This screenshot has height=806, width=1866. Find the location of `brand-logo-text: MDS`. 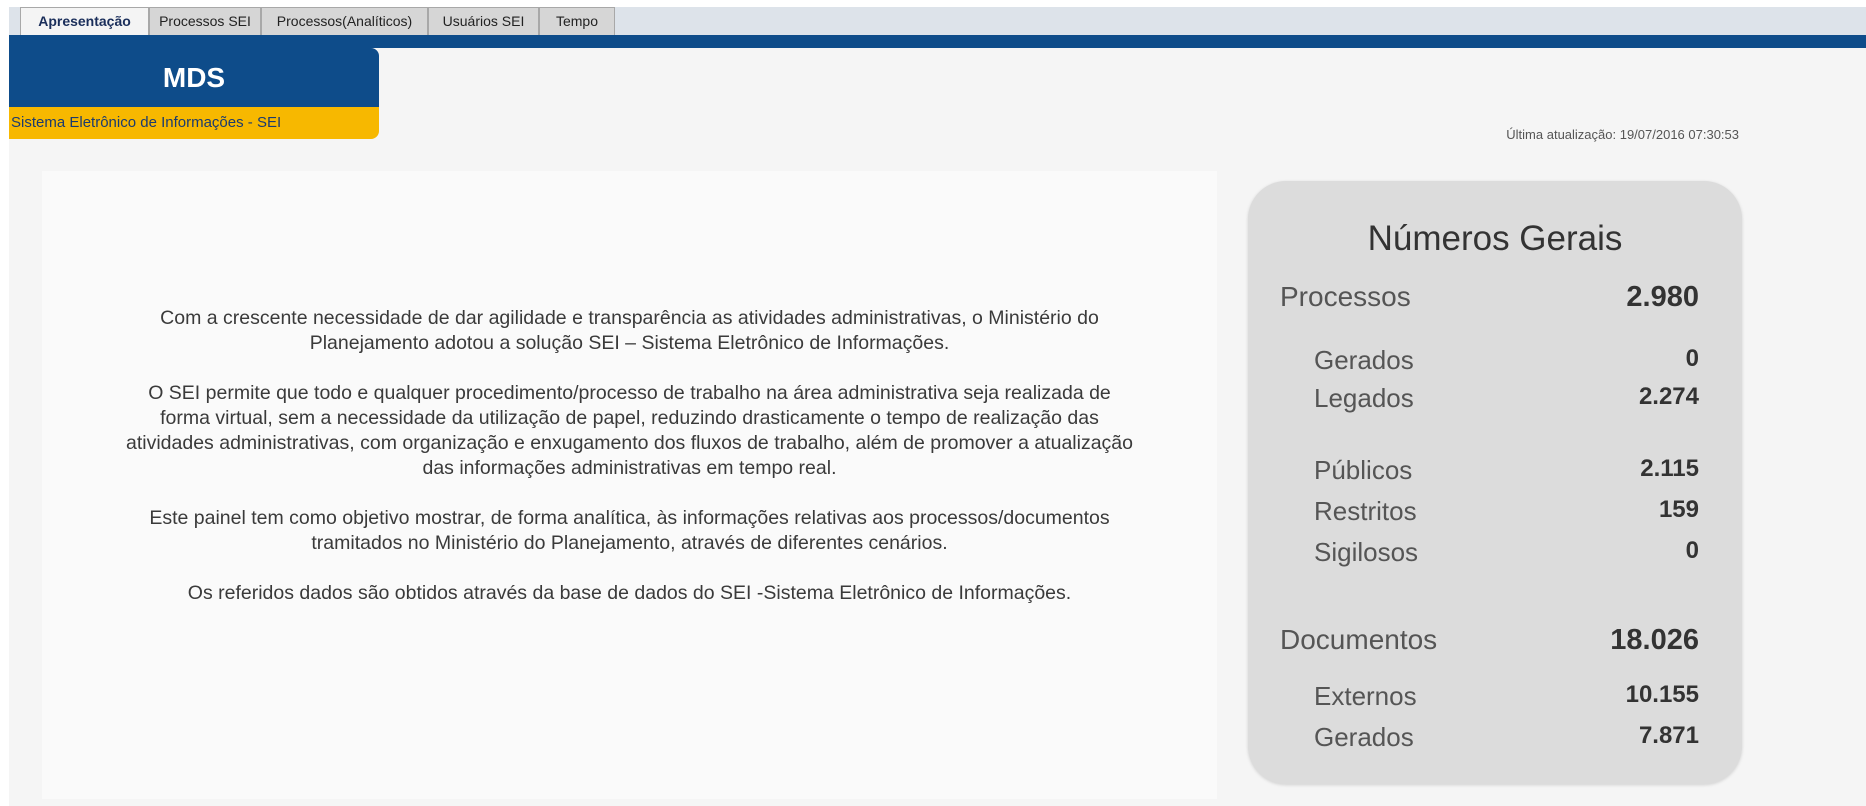

brand-logo-text: MDS is located at coordinates (194, 77).